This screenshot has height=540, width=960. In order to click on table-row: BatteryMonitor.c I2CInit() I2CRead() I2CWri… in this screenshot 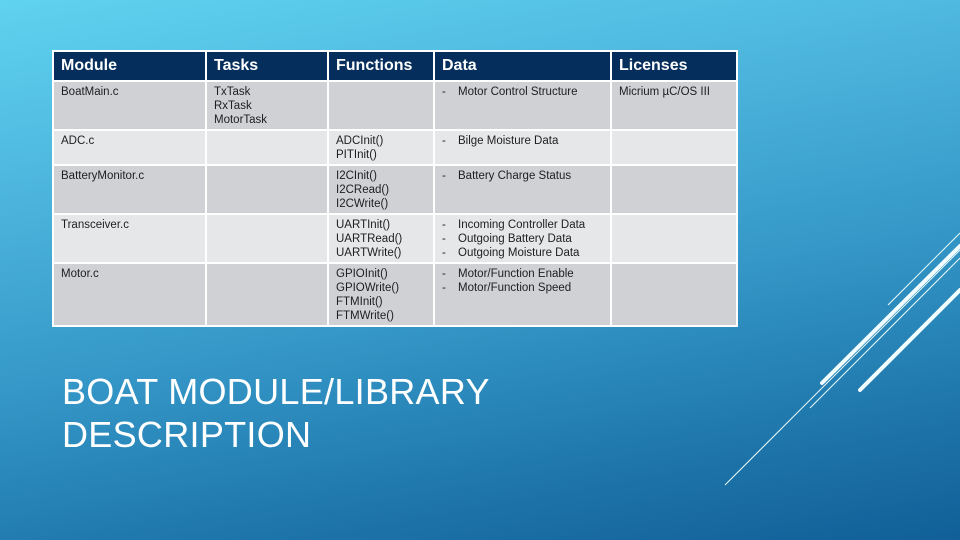, I will do `click(395, 189)`.